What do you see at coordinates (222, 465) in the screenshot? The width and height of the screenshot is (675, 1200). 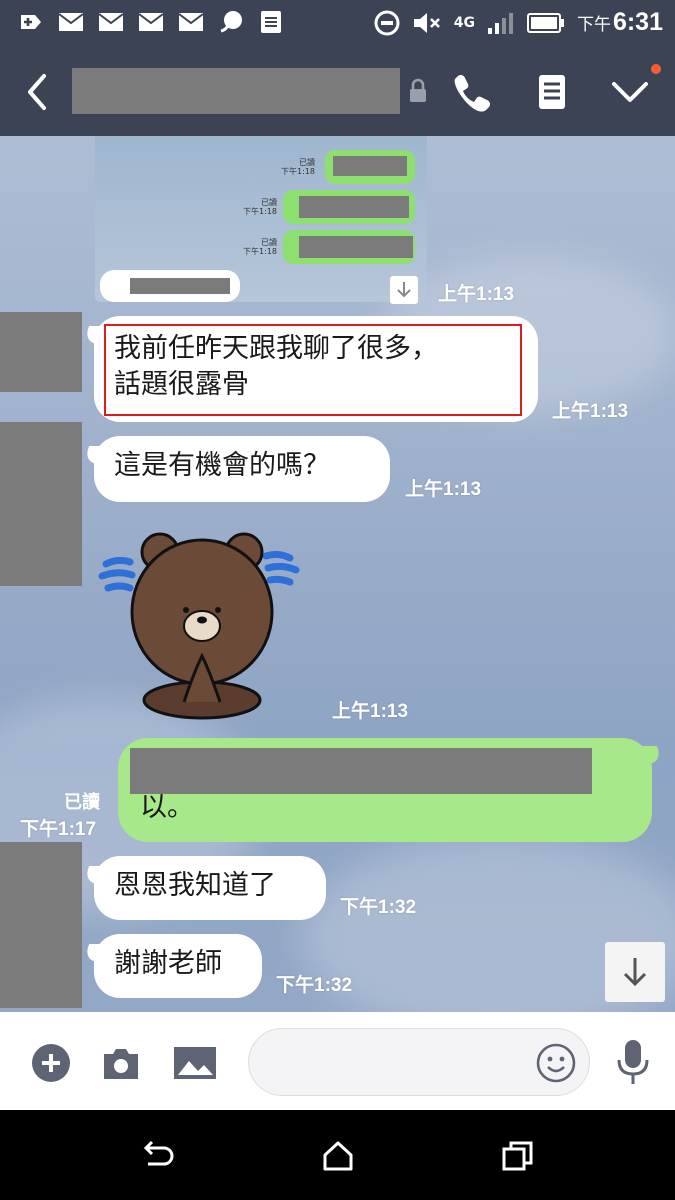 I see `message-text: 這是有機會的嗎？` at bounding box center [222, 465].